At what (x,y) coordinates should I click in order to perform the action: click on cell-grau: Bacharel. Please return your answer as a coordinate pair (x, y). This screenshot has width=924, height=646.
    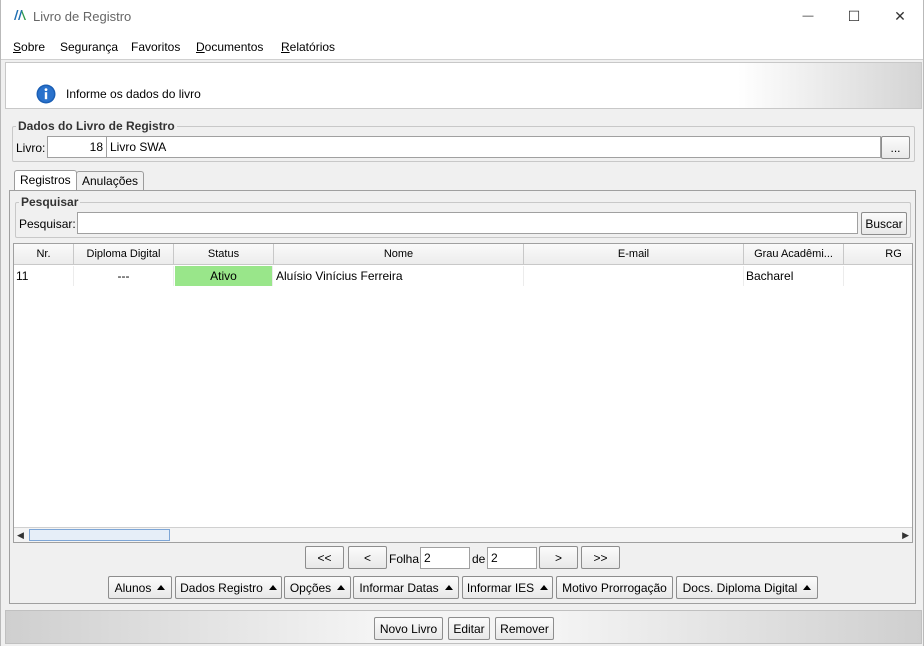
    Looking at the image, I should click on (794, 276).